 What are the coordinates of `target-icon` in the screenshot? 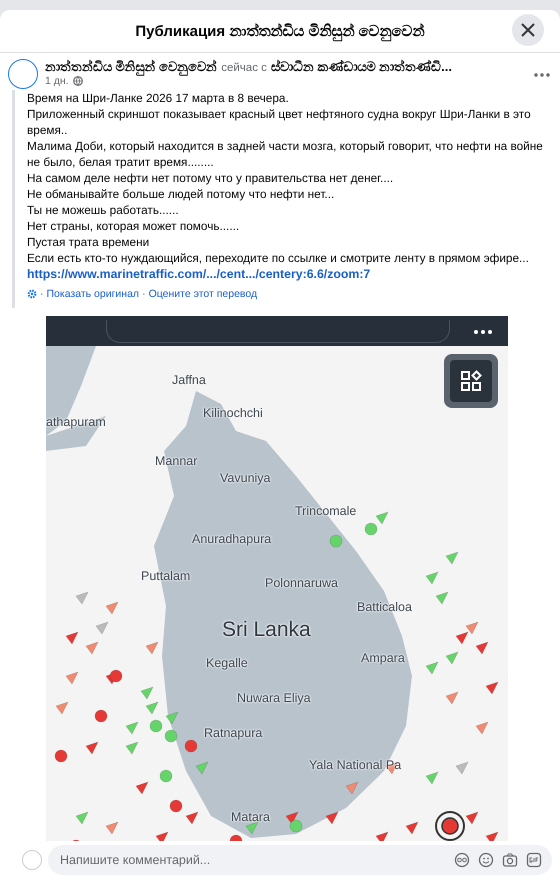 It's located at (450, 826).